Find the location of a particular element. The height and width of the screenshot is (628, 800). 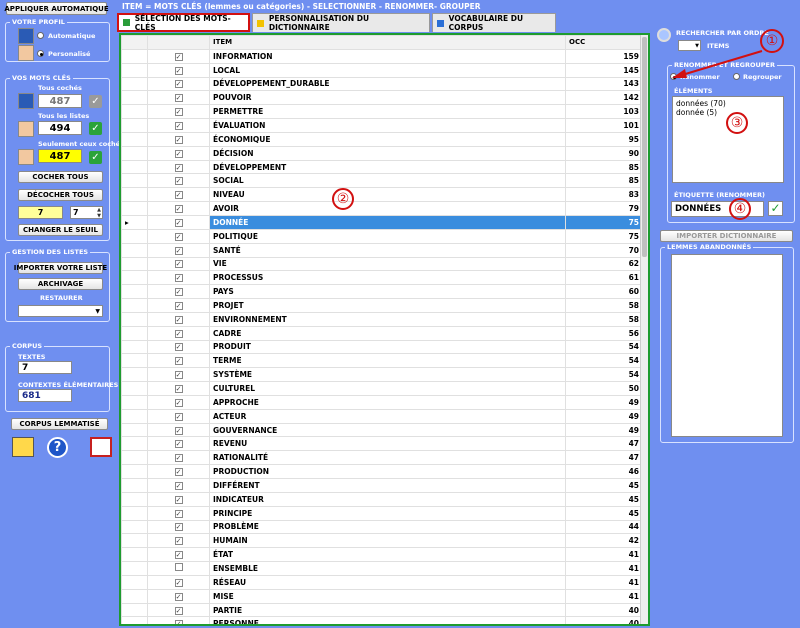

table-row: ✓ PROCESSUS 61 is located at coordinates (382, 278).